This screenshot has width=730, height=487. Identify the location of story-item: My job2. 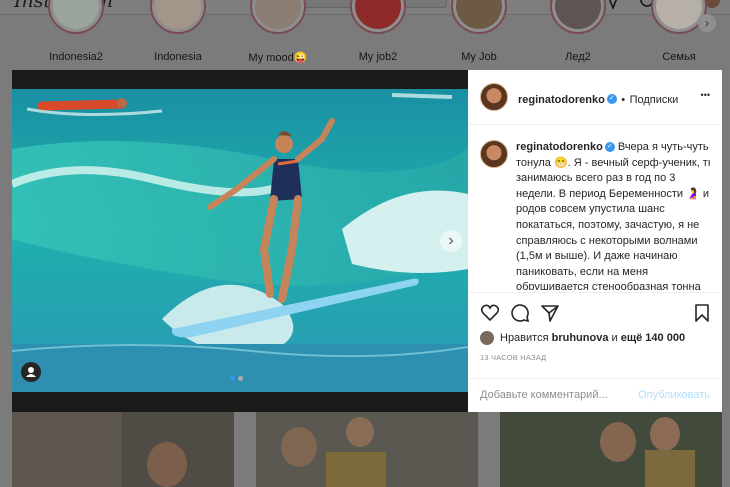
(378, 33).